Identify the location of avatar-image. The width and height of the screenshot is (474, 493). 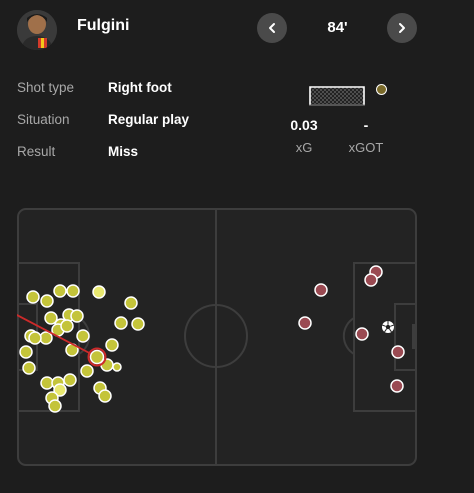
(37, 30).